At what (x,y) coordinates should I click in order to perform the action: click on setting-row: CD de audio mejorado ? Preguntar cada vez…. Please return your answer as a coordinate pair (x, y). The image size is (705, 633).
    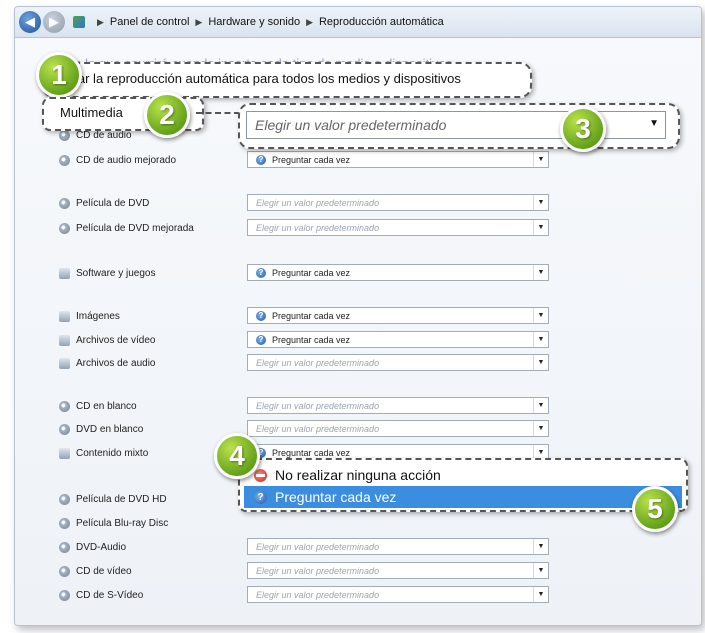
    Looking at the image, I should click on (358, 162).